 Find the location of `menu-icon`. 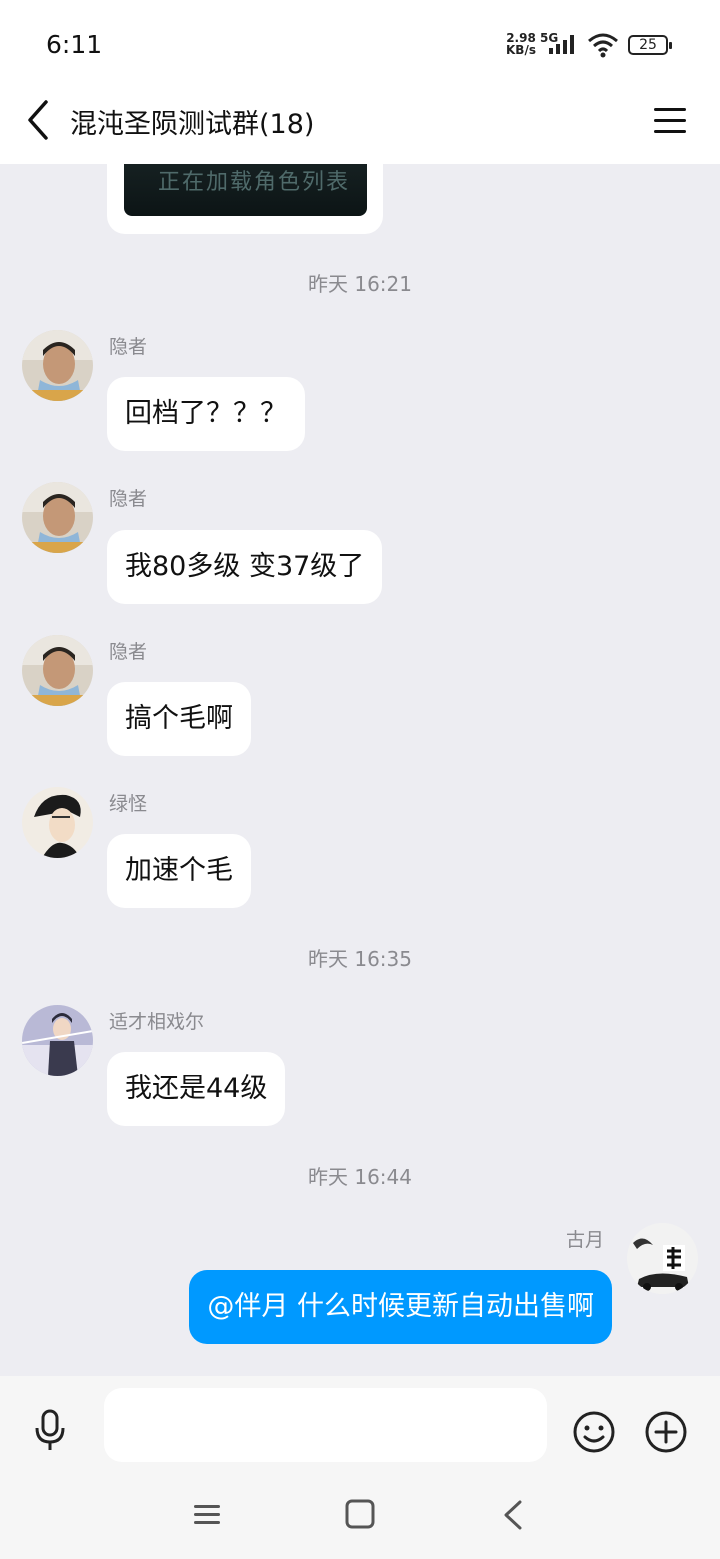

menu-icon is located at coordinates (670, 120).